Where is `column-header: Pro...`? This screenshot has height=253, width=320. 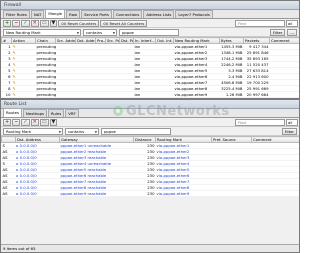
column-header: Pro... is located at coordinates (100, 40).